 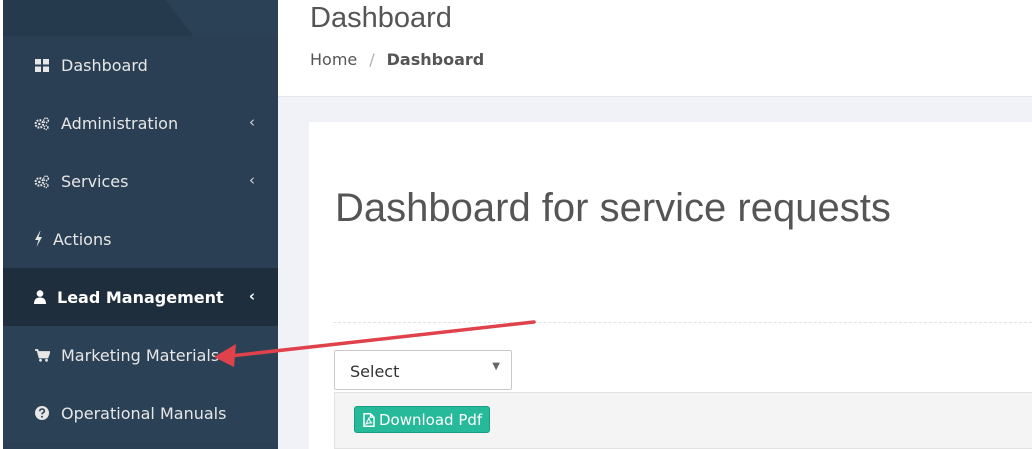 What do you see at coordinates (140, 18) in the screenshot?
I see `sidebar-header` at bounding box center [140, 18].